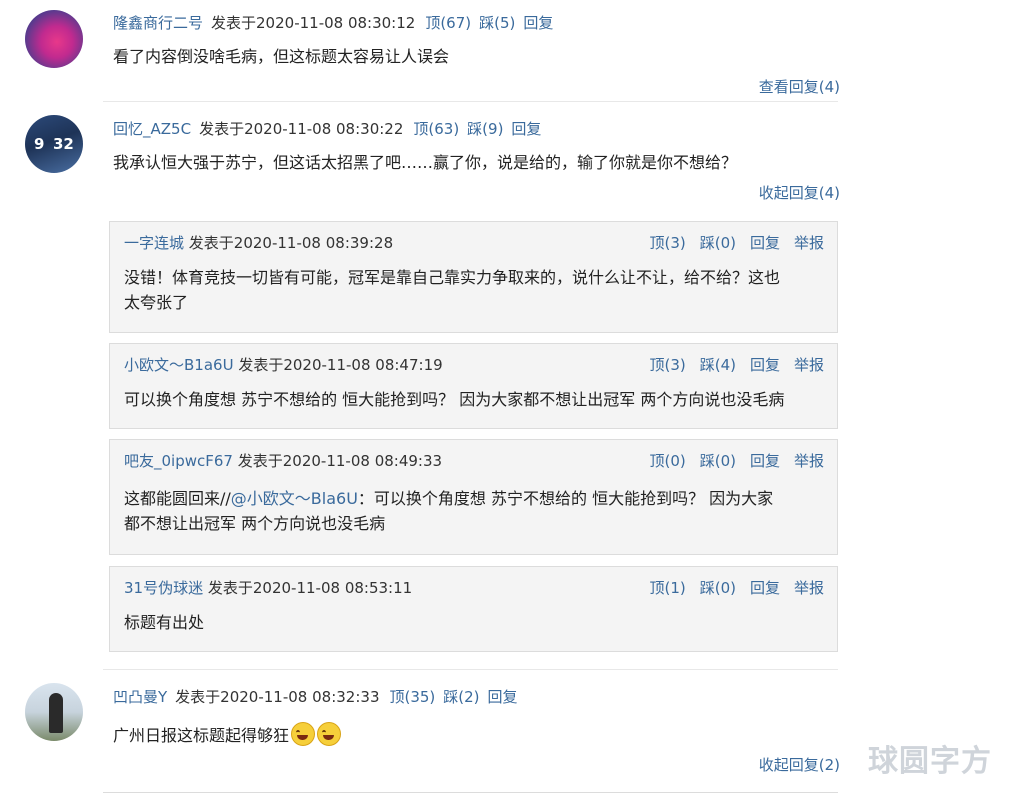 The image size is (1014, 796). What do you see at coordinates (301, 129) in the screenshot?
I see `post-date: 发表于2020-11-08 08:30:22` at bounding box center [301, 129].